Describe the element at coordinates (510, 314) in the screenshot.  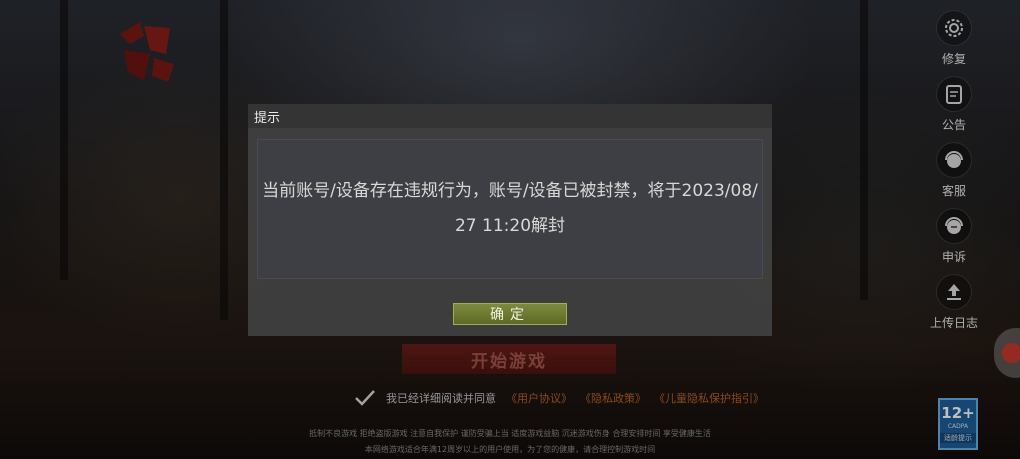
I see `confirm-button: 确定` at that location.